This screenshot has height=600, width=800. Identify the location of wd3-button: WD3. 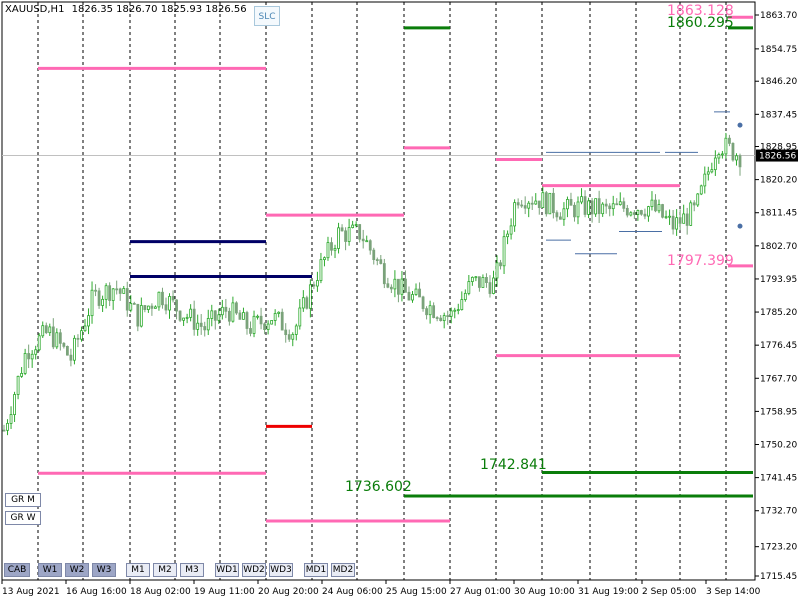
(281, 570).